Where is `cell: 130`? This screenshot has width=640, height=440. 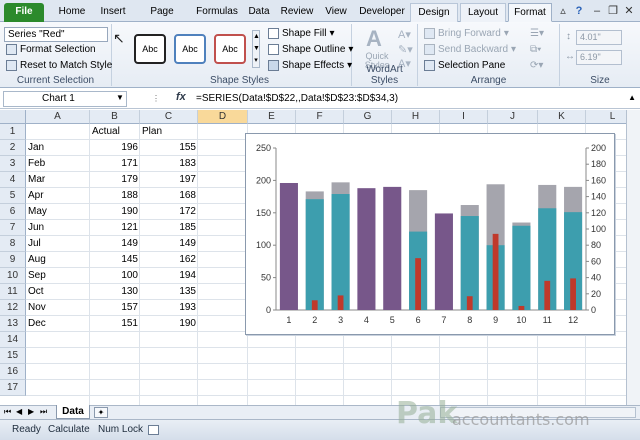
cell: 130 is located at coordinates (115, 292).